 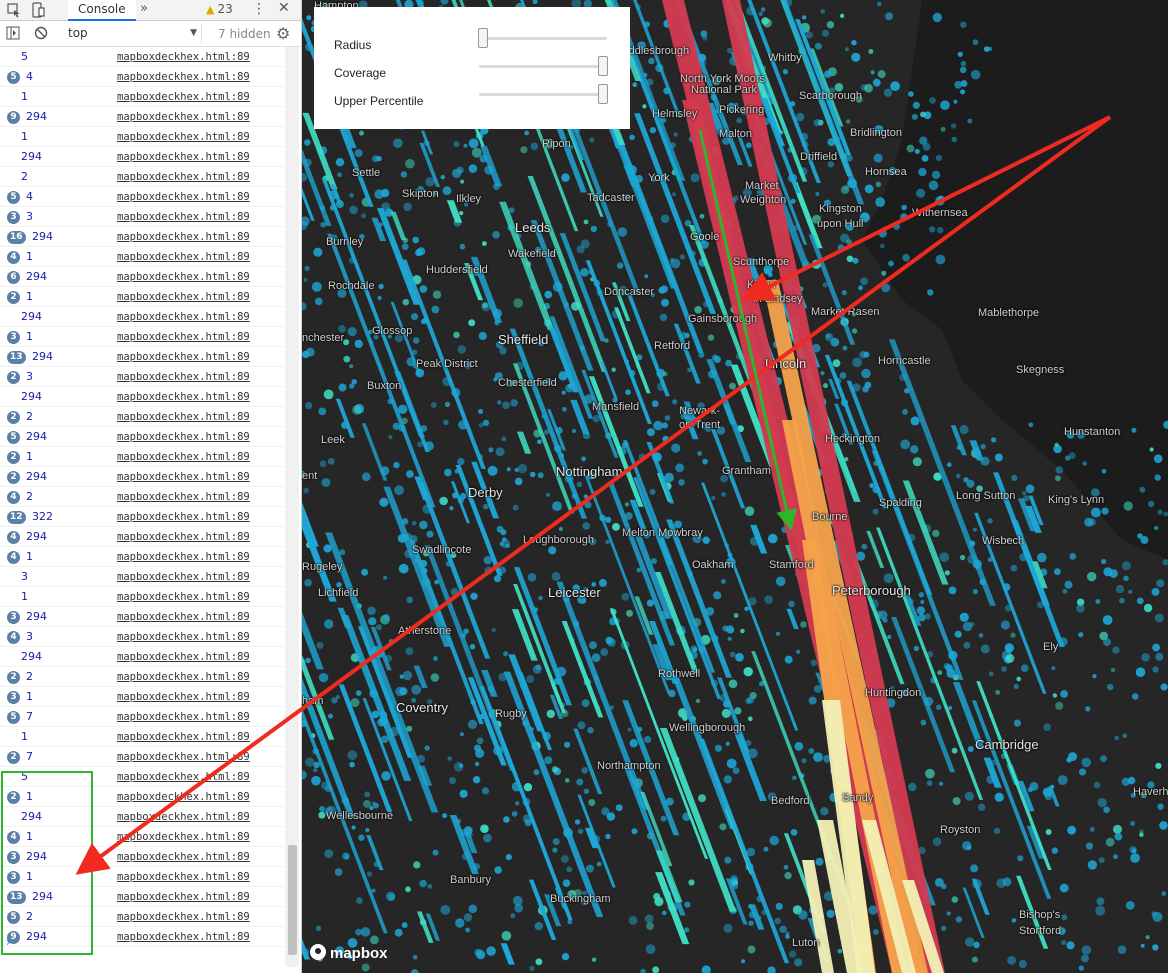 I want to click on percentile-slider-thumb, so click(x=603, y=94).